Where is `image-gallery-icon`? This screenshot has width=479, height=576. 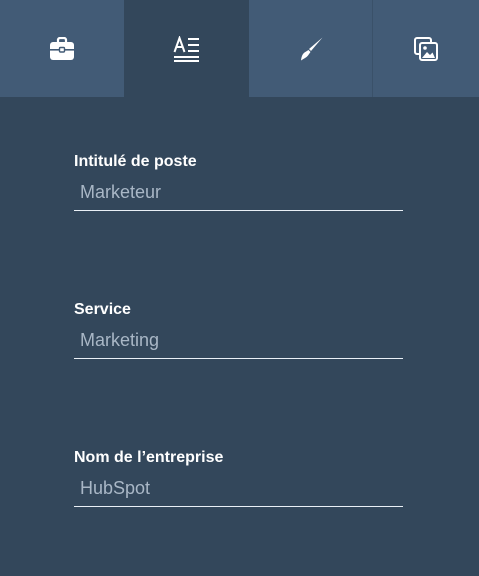 image-gallery-icon is located at coordinates (426, 49).